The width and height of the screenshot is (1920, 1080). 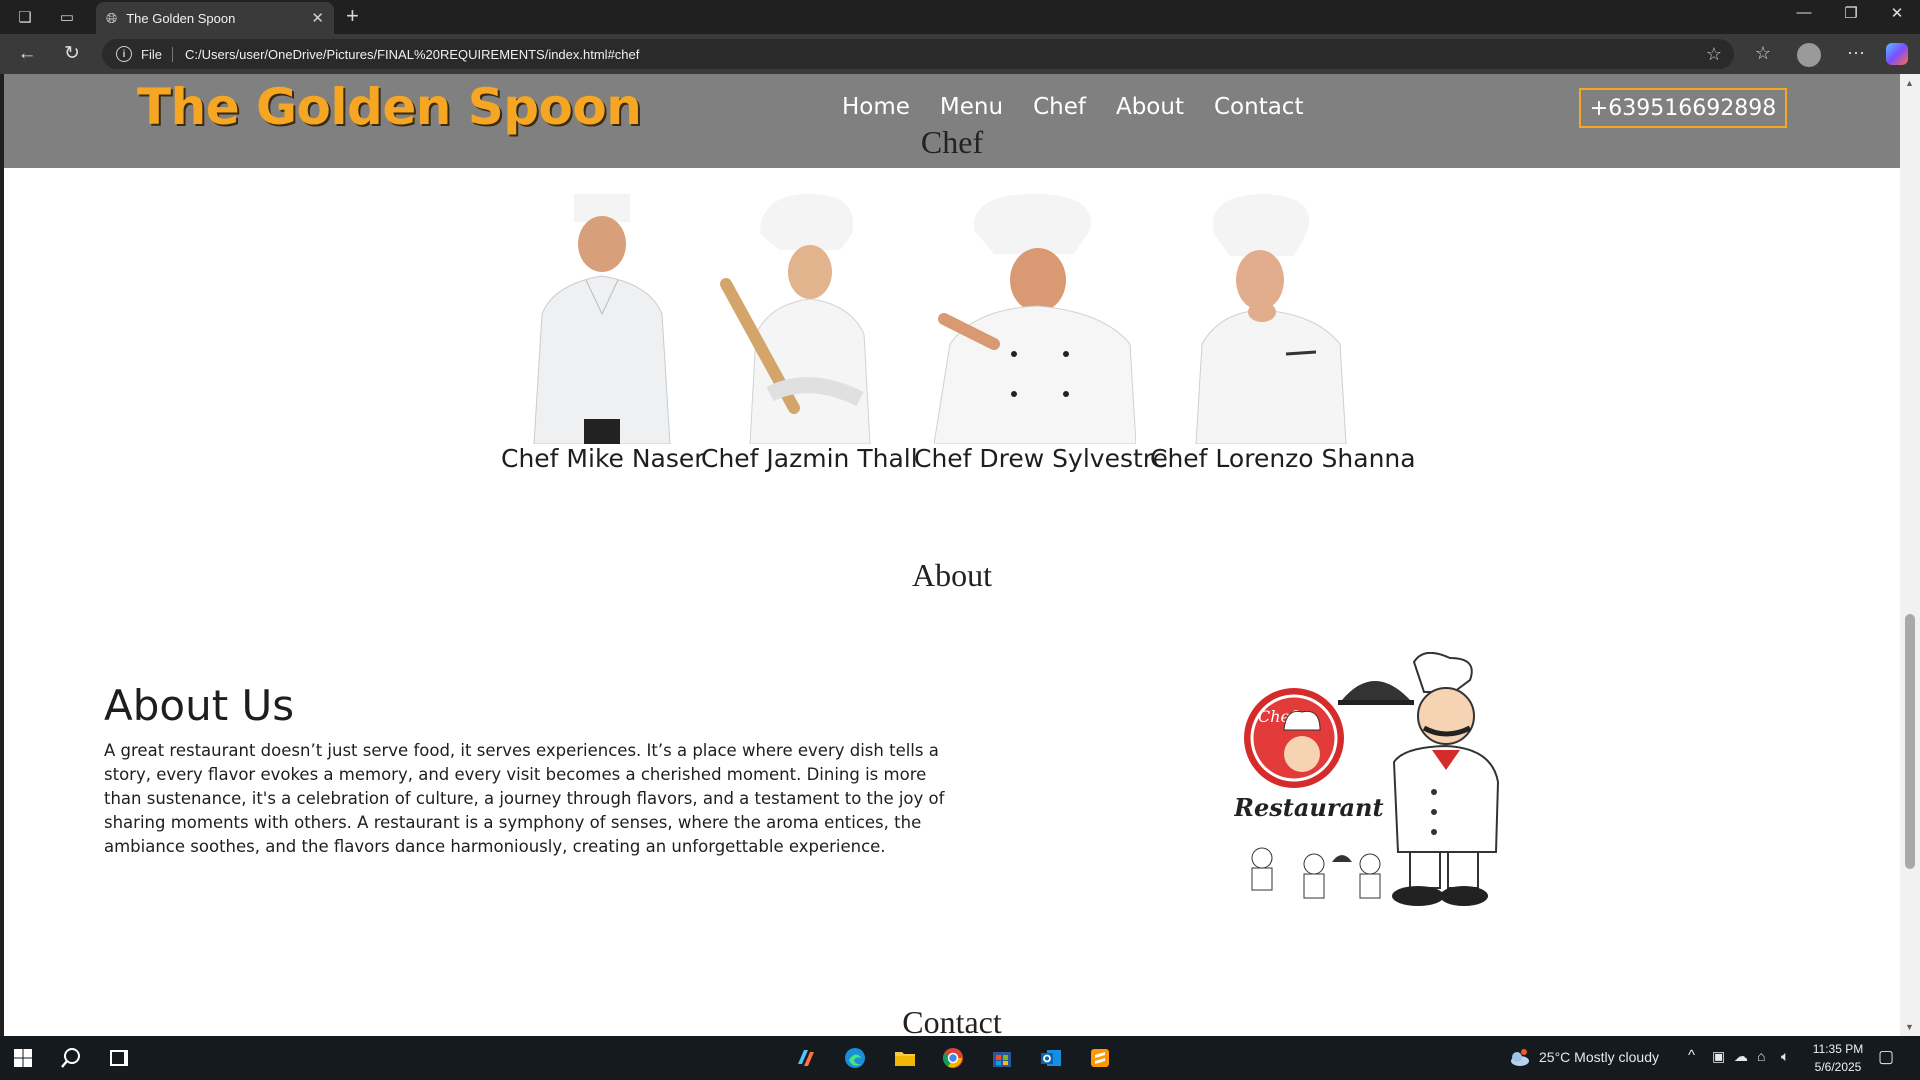 What do you see at coordinates (1367, 779) in the screenshot?
I see `chef-restaurant-logo: Chef Restaurant` at bounding box center [1367, 779].